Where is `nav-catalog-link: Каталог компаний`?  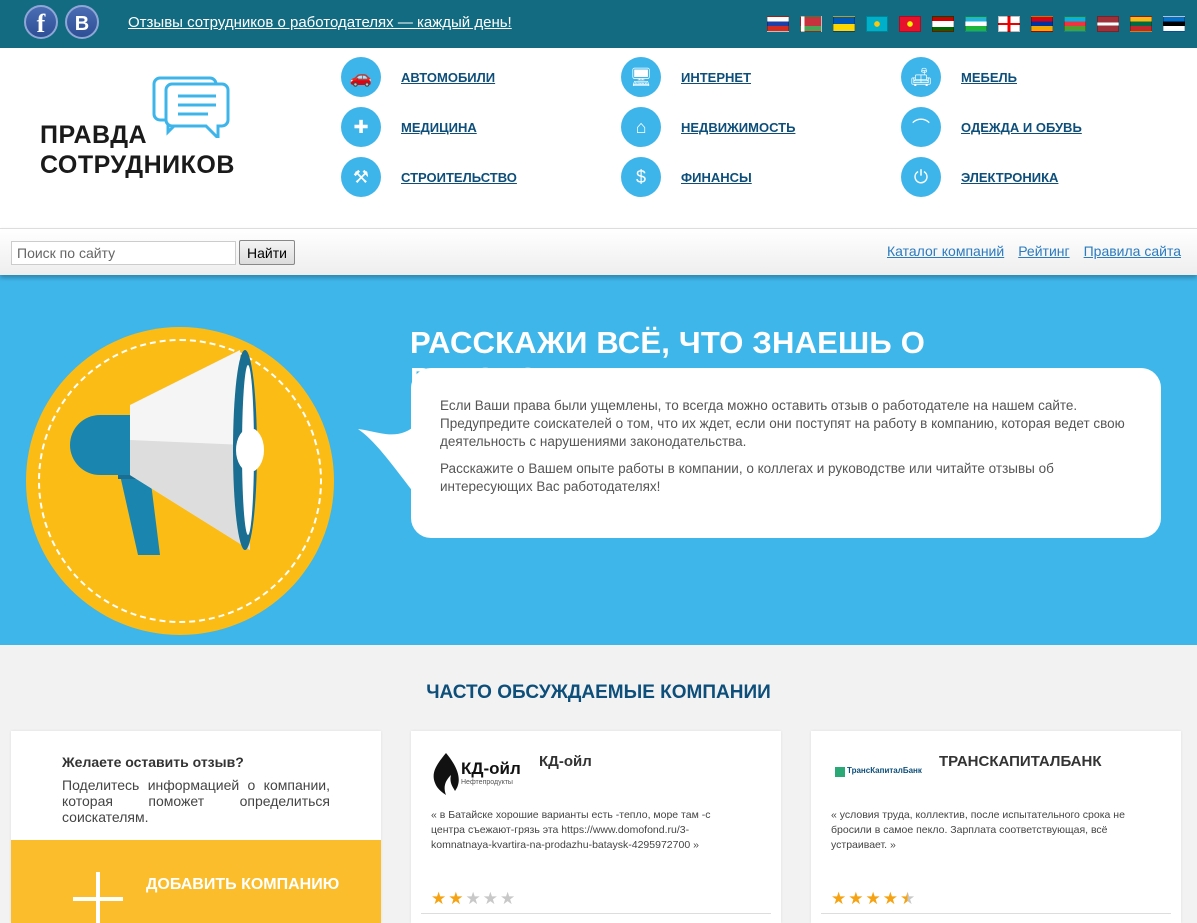
nav-catalog-link: Каталог компаний is located at coordinates (945, 251).